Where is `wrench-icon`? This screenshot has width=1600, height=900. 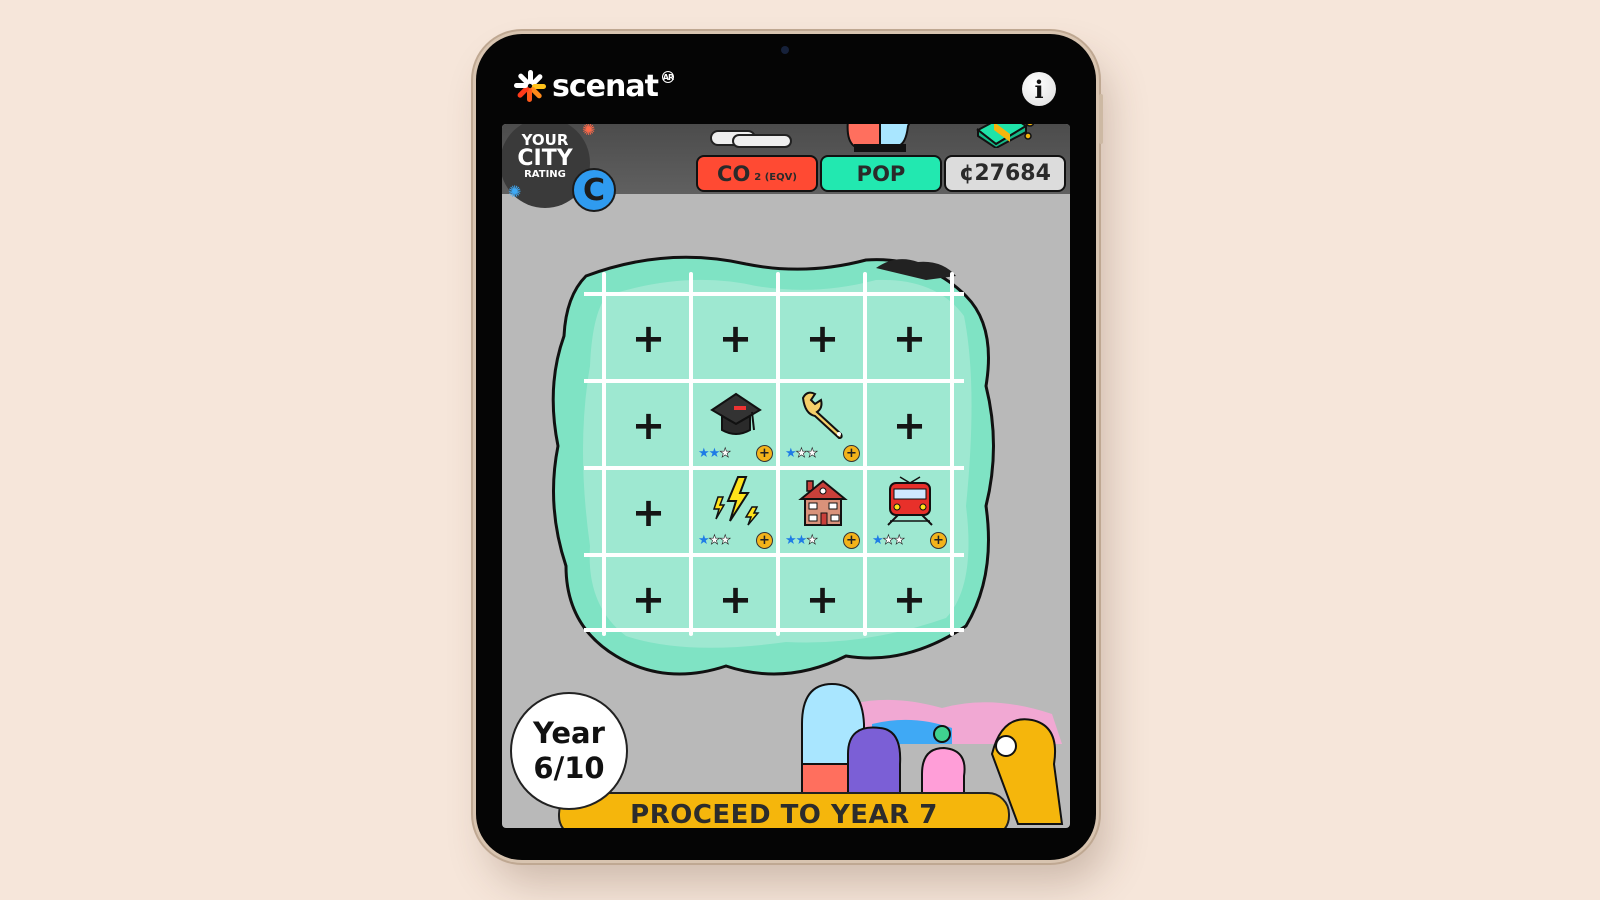
wrench-icon is located at coordinates (823, 414).